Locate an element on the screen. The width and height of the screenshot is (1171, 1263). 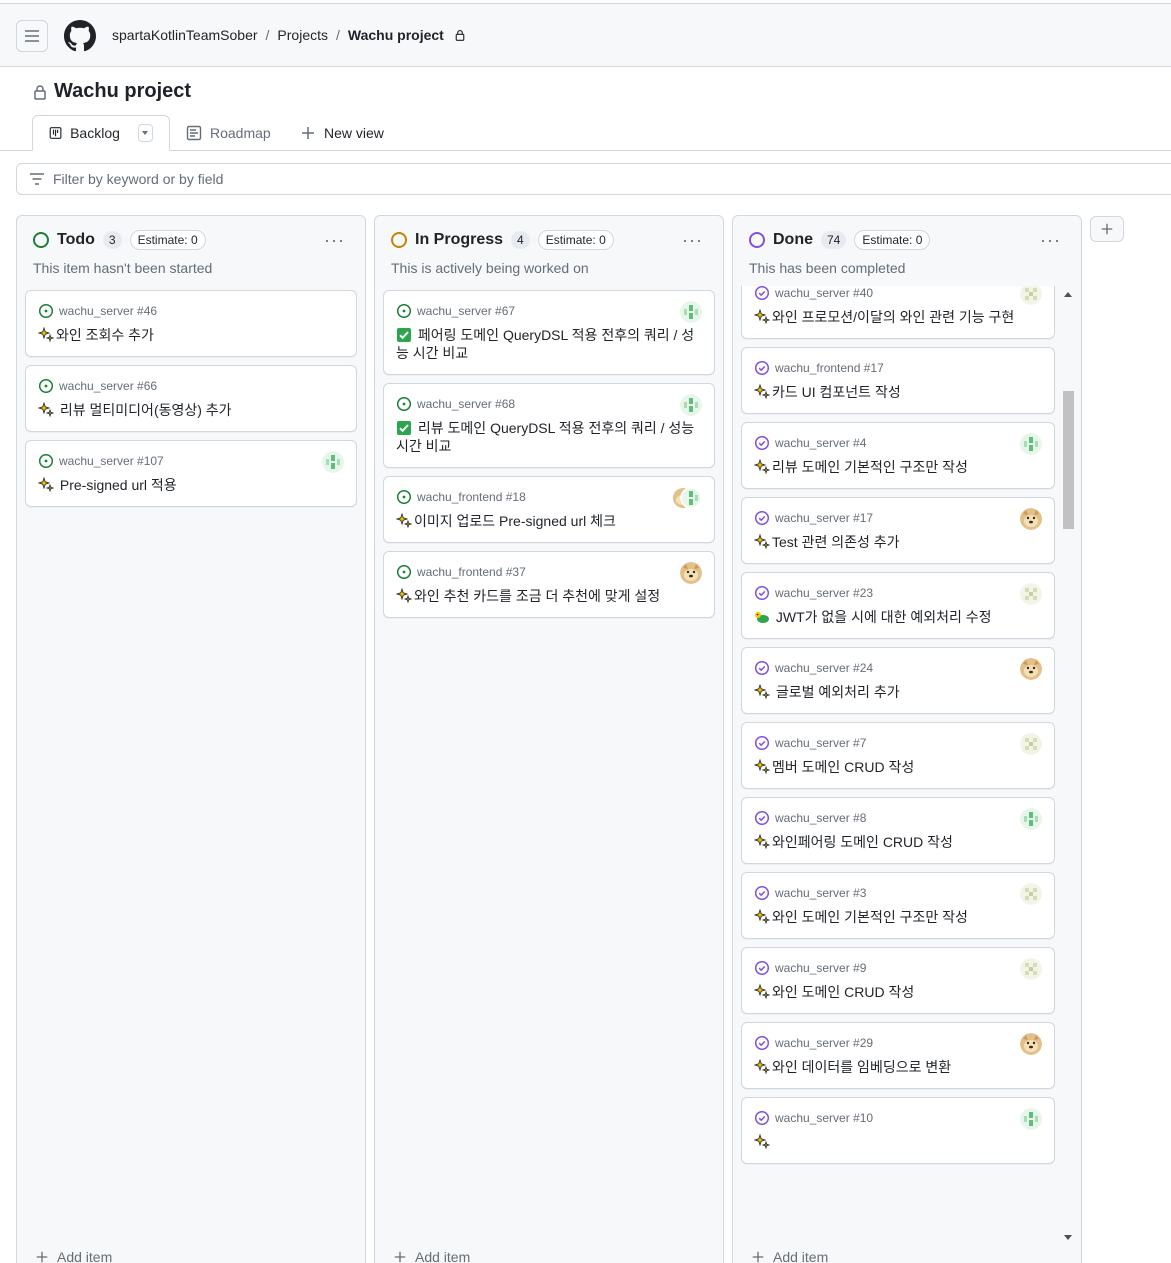
issue-card: wachu_server #17 Test 관련 의존성 추가 is located at coordinates (898, 530).